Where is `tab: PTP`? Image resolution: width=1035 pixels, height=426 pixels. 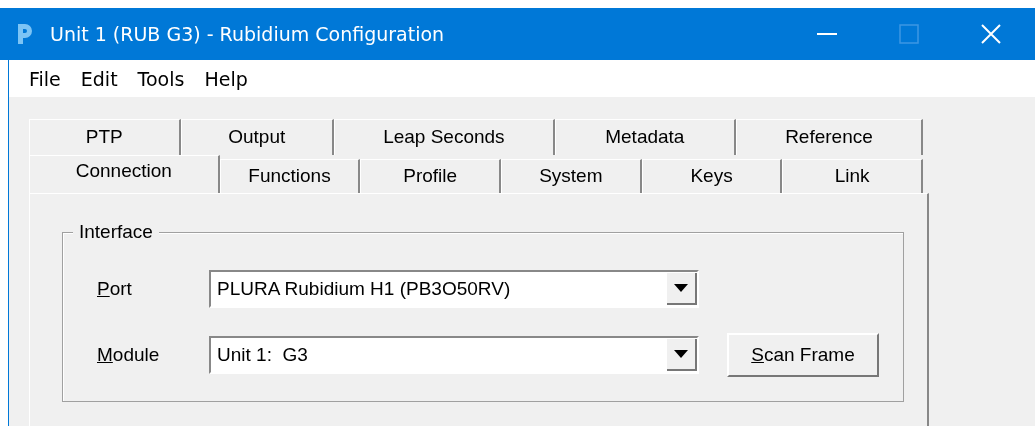
tab: PTP is located at coordinates (105, 137).